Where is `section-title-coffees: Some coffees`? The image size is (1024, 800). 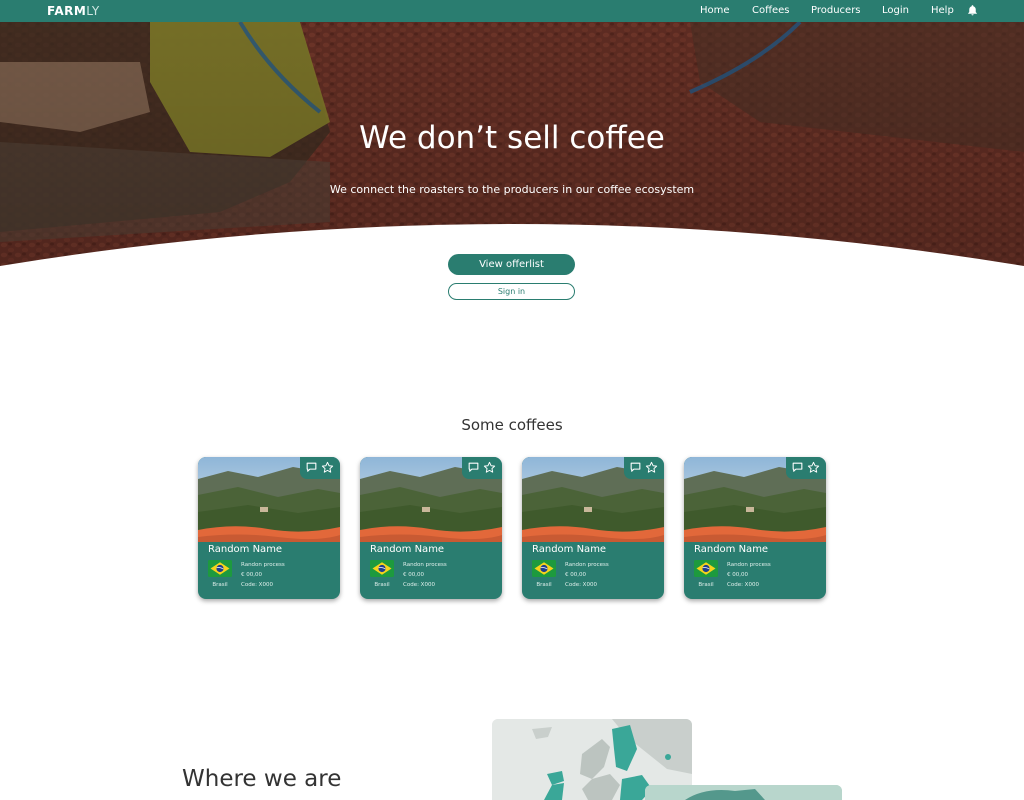
section-title-coffees: Some coffees is located at coordinates (512, 425).